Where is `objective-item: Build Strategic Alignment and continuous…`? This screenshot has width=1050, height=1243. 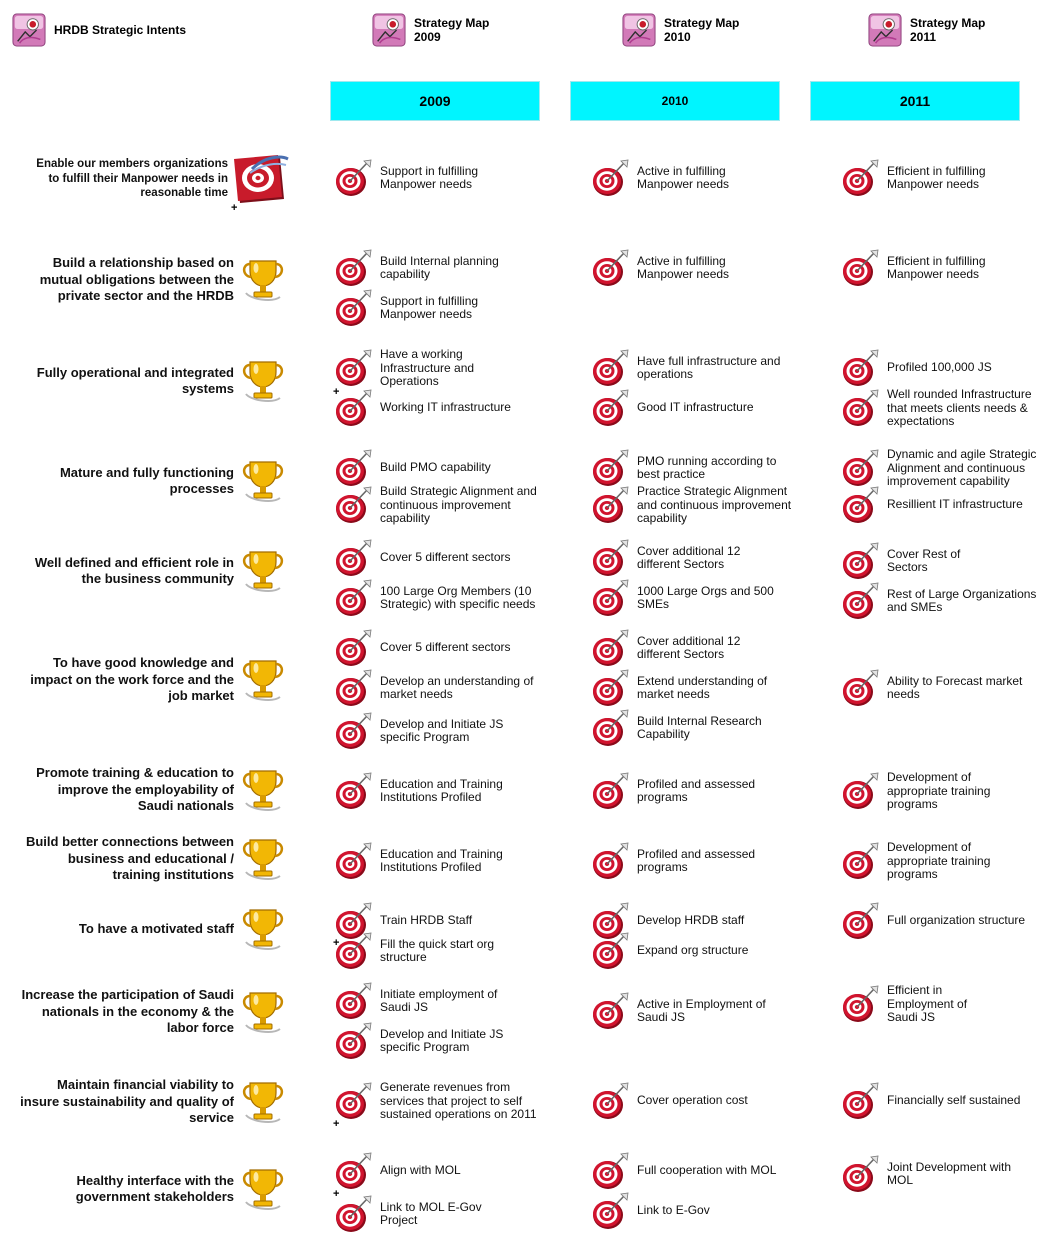 objective-item: Build Strategic Alignment and continuous… is located at coordinates (435, 505).